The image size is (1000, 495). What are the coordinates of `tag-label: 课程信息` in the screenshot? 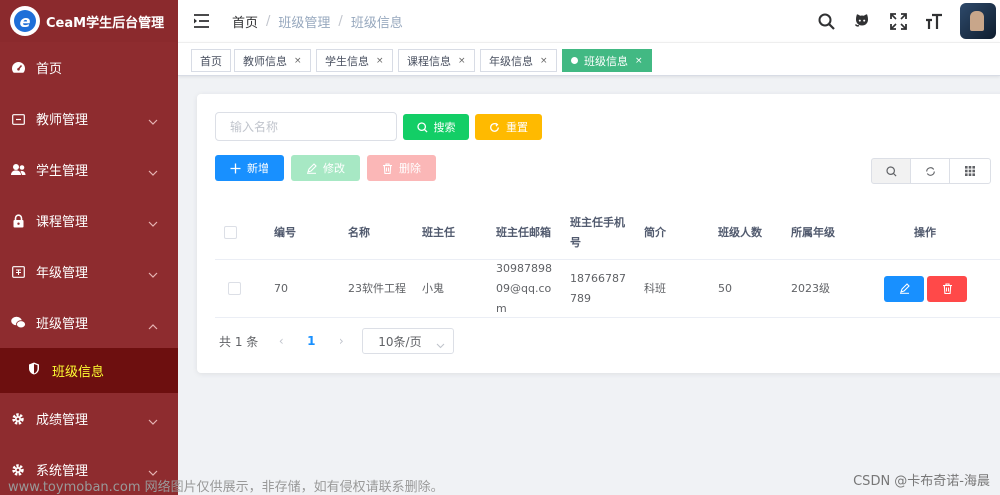 It's located at (429, 61).